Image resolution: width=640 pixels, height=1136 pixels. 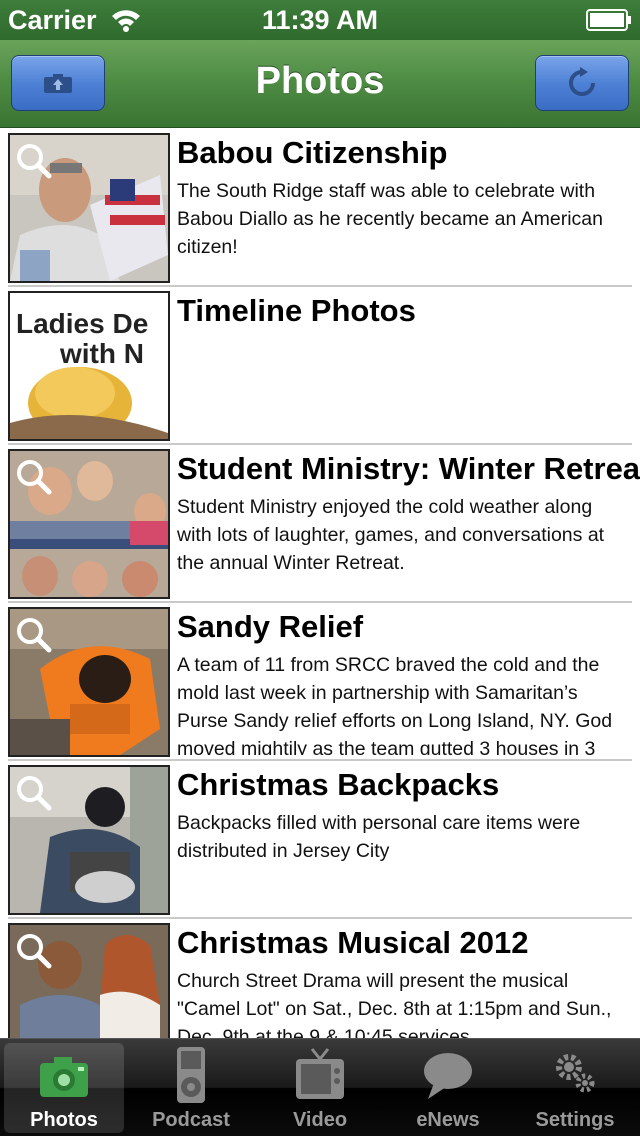 I want to click on list-item: Ladies De with N Timeline Photos, so click(x=320, y=366).